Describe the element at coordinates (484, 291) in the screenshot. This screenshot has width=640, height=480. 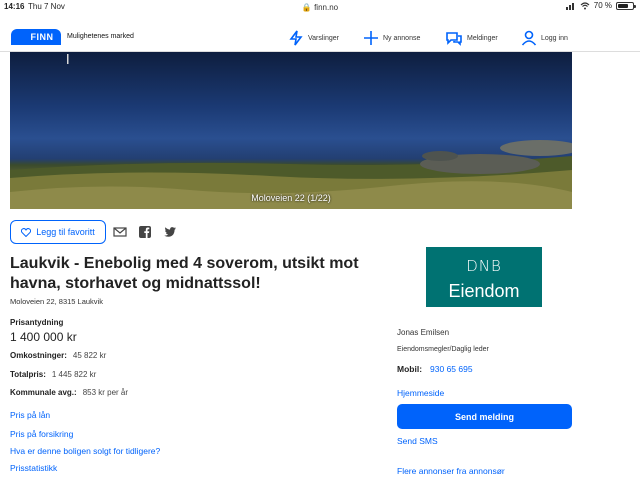
I see `brand-line-2: Eiendom` at that location.